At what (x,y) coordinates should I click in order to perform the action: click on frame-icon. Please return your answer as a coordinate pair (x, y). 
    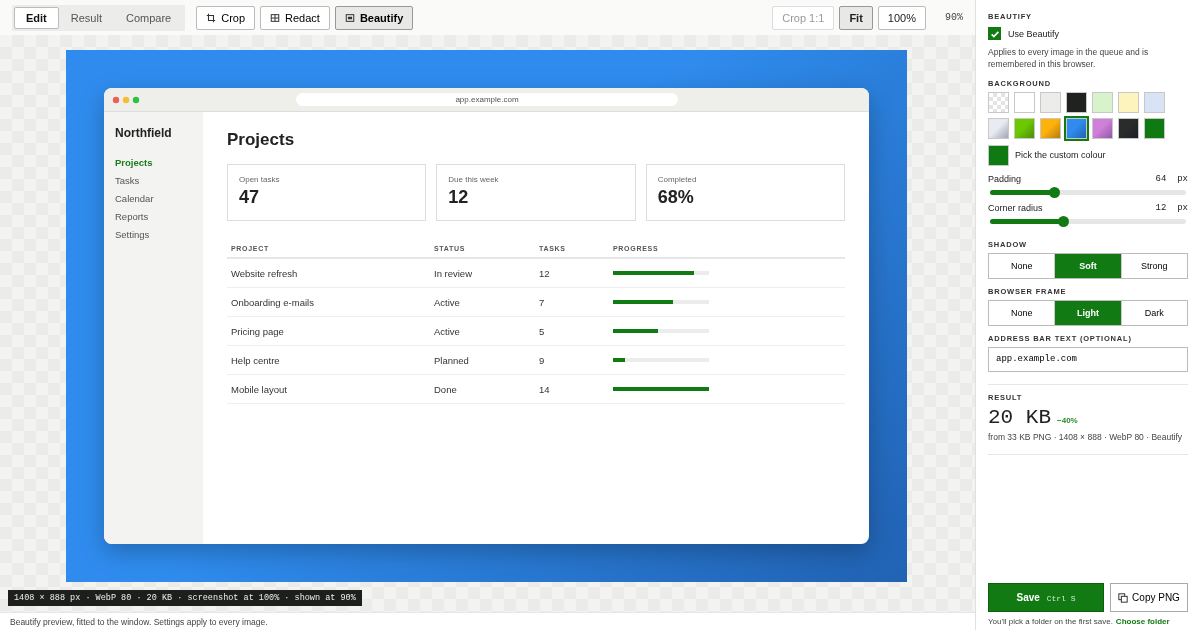
    Looking at the image, I should click on (349, 17).